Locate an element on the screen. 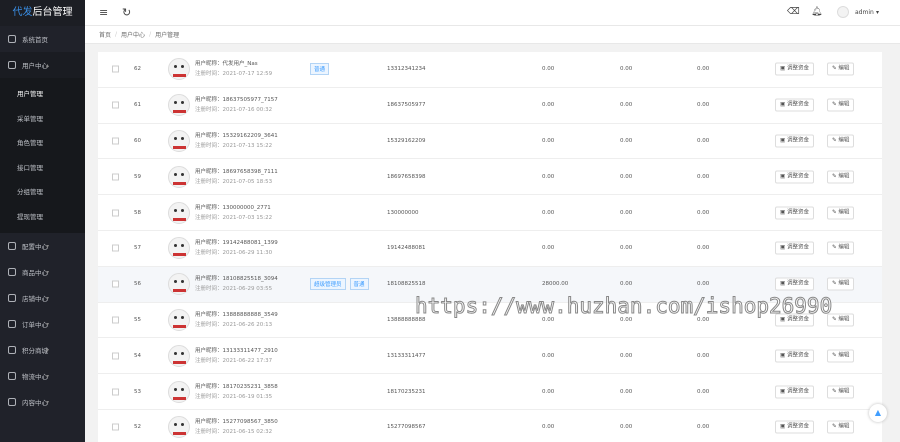 The height and width of the screenshot is (442, 900). sidebar-item-label: 配置中心 is located at coordinates (35, 247).